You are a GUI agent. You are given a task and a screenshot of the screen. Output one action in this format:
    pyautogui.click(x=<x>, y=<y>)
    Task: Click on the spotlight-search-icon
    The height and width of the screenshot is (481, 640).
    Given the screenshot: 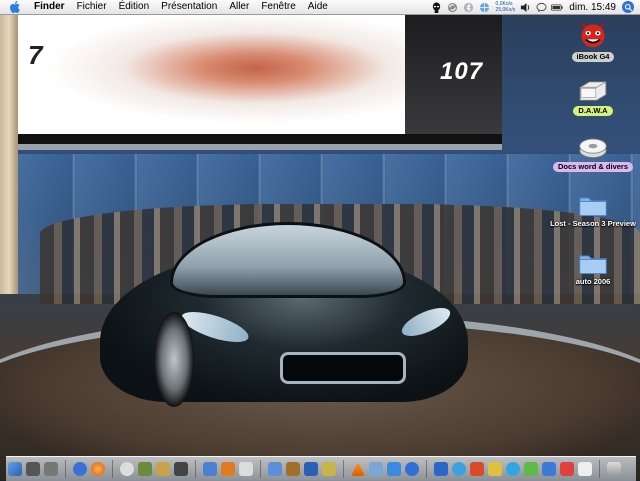 What is the action you would take?
    pyautogui.click(x=628, y=7)
    